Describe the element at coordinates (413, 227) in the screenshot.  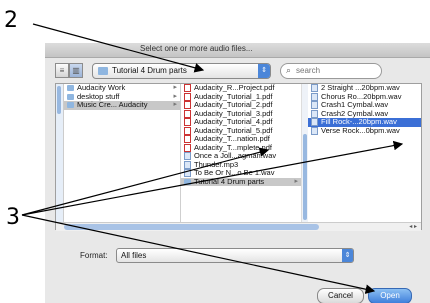
I see `scroll-arrows-icon: ◂ ▸` at that location.